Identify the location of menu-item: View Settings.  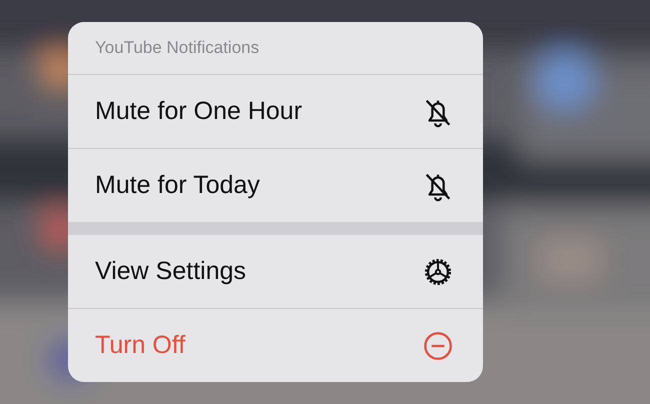
(275, 272).